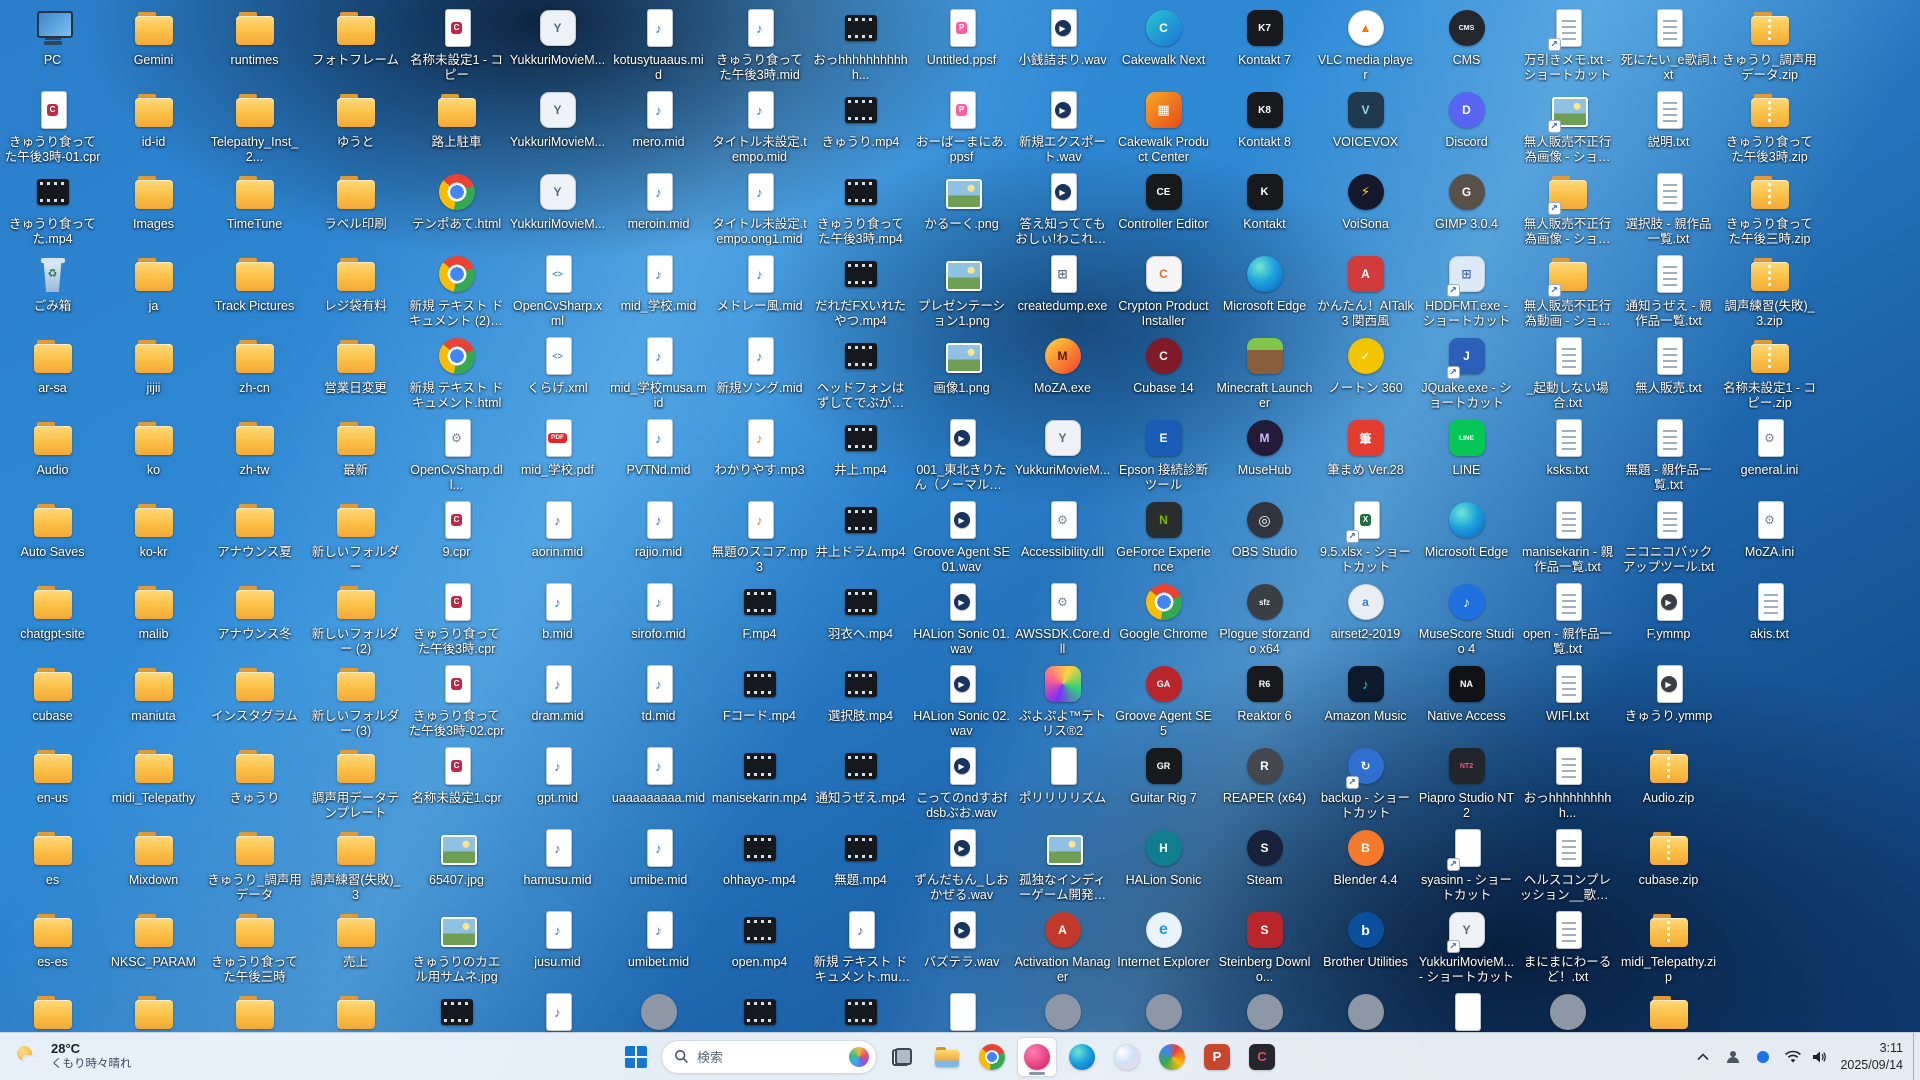 This screenshot has width=1920, height=1080. Describe the element at coordinates (355, 125) in the screenshot. I see `desktop-icon: ゆうと` at that location.